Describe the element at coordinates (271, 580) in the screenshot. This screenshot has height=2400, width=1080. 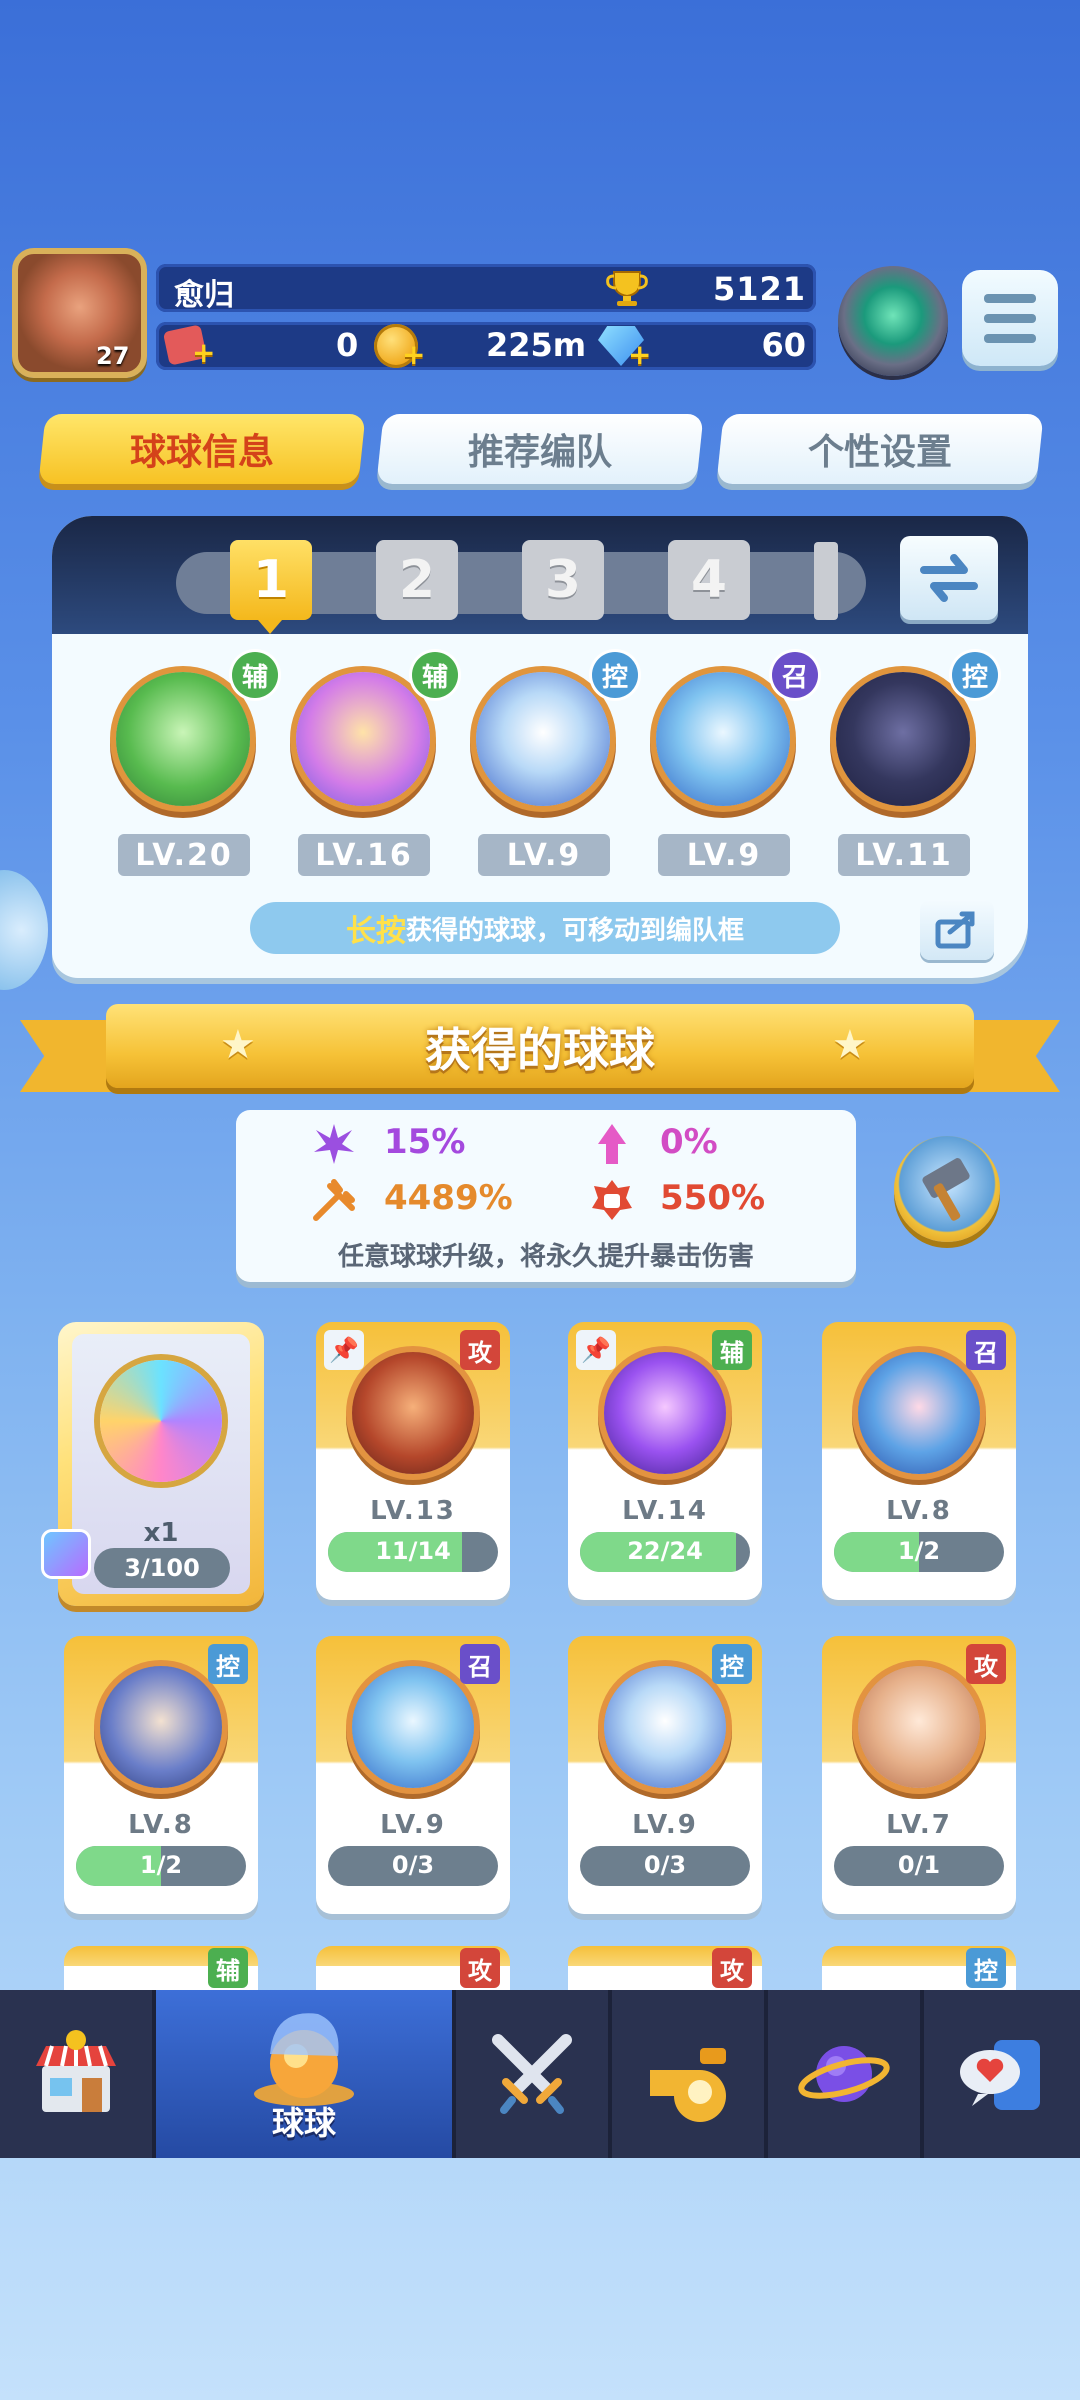
I see `team-slot-1: 1` at that location.